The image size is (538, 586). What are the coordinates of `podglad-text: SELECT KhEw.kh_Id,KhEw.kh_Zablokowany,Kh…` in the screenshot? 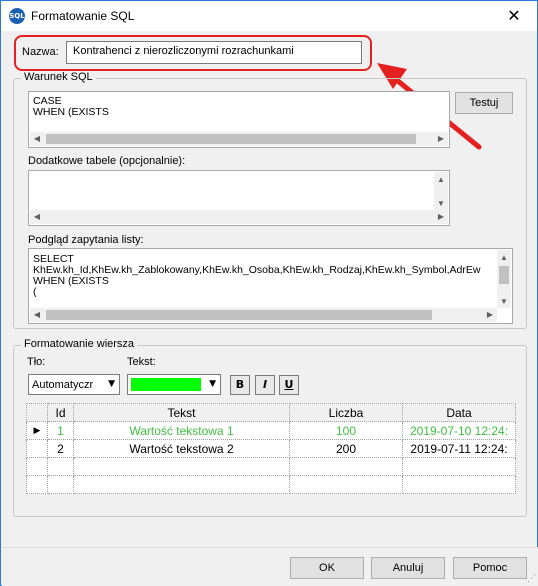 It's located at (257, 275).